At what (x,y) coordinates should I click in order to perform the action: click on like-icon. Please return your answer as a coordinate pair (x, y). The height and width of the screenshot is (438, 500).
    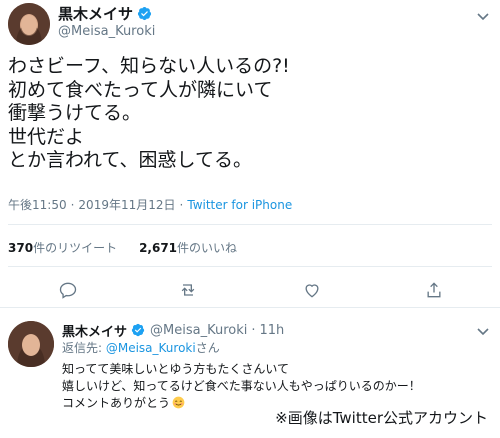
    Looking at the image, I should click on (312, 290).